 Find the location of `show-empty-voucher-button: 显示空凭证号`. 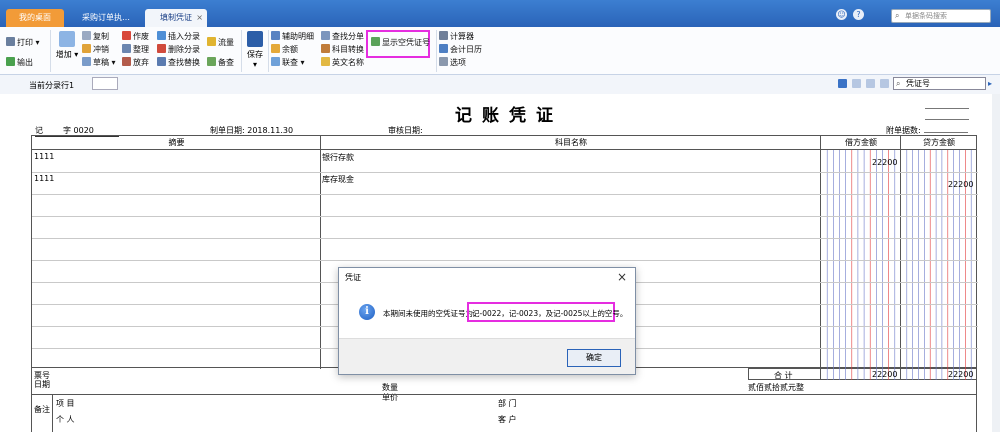

show-empty-voucher-button: 显示空凭证号 is located at coordinates (400, 42).